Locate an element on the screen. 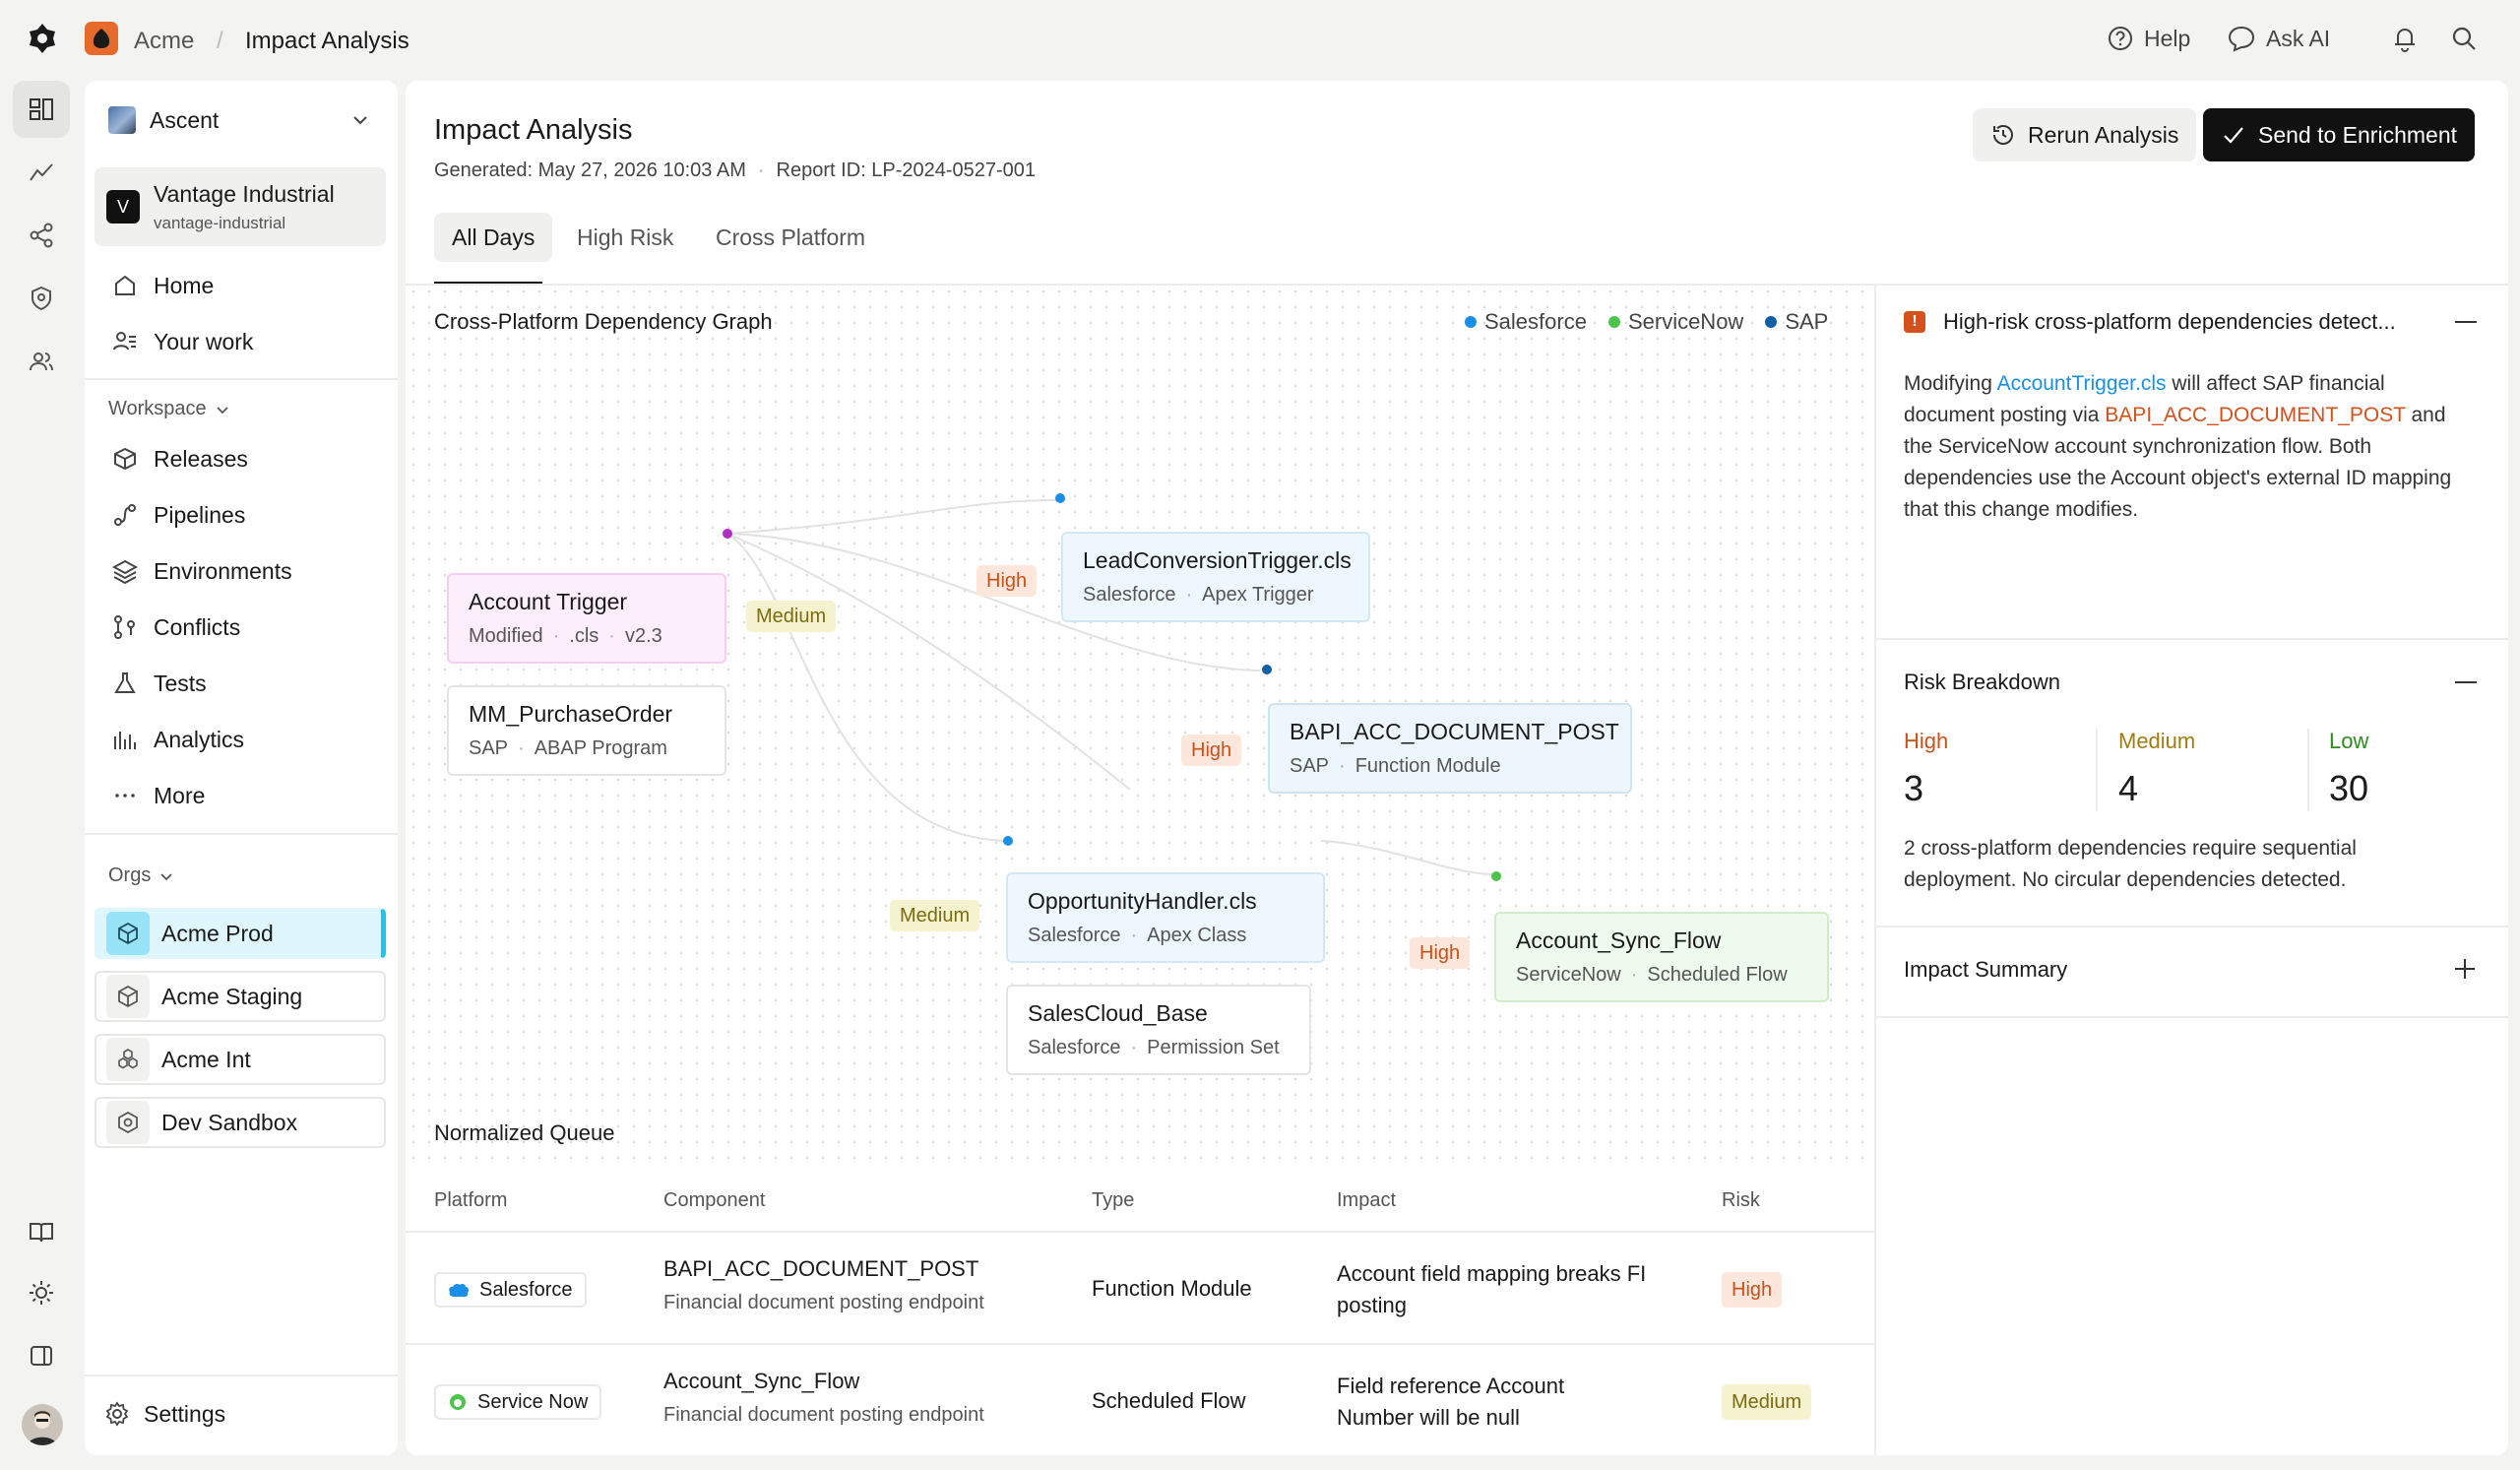 The image size is (2520, 1470). risk-kpi-low: Low 30 is located at coordinates (2408, 769).